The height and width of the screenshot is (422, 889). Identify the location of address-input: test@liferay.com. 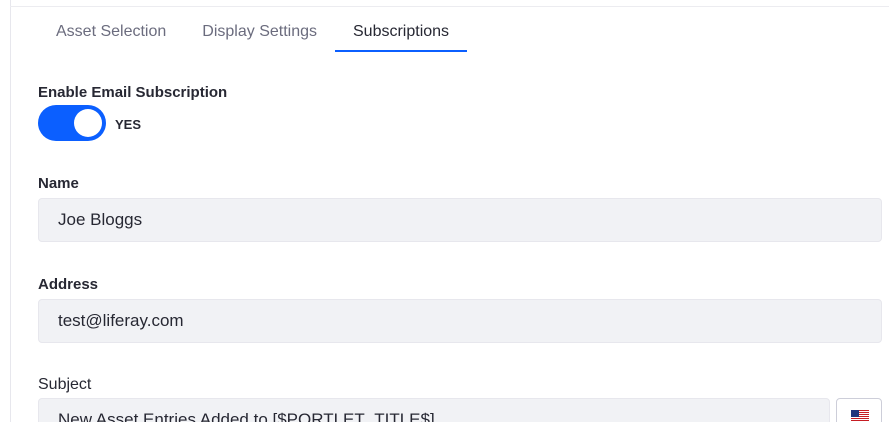
(460, 321).